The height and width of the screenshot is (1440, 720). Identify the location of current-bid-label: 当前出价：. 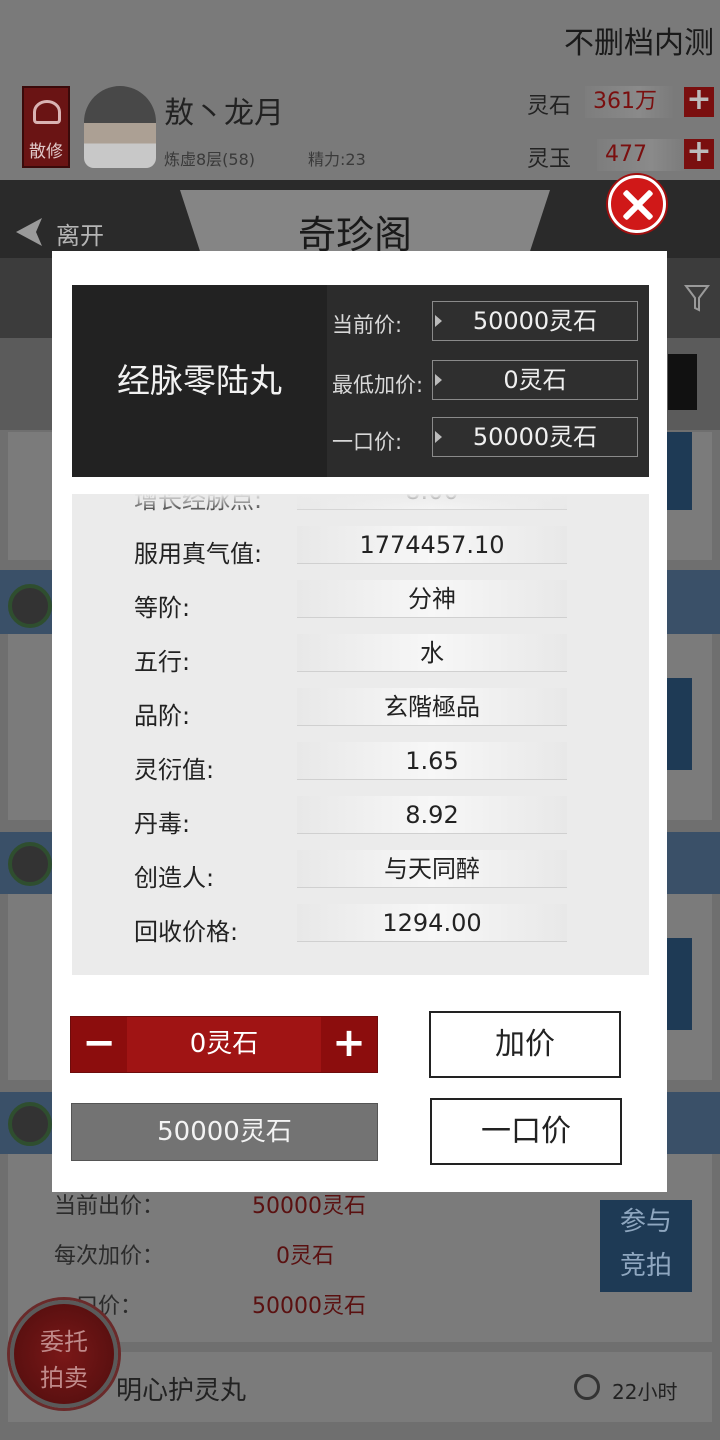
(109, 1206).